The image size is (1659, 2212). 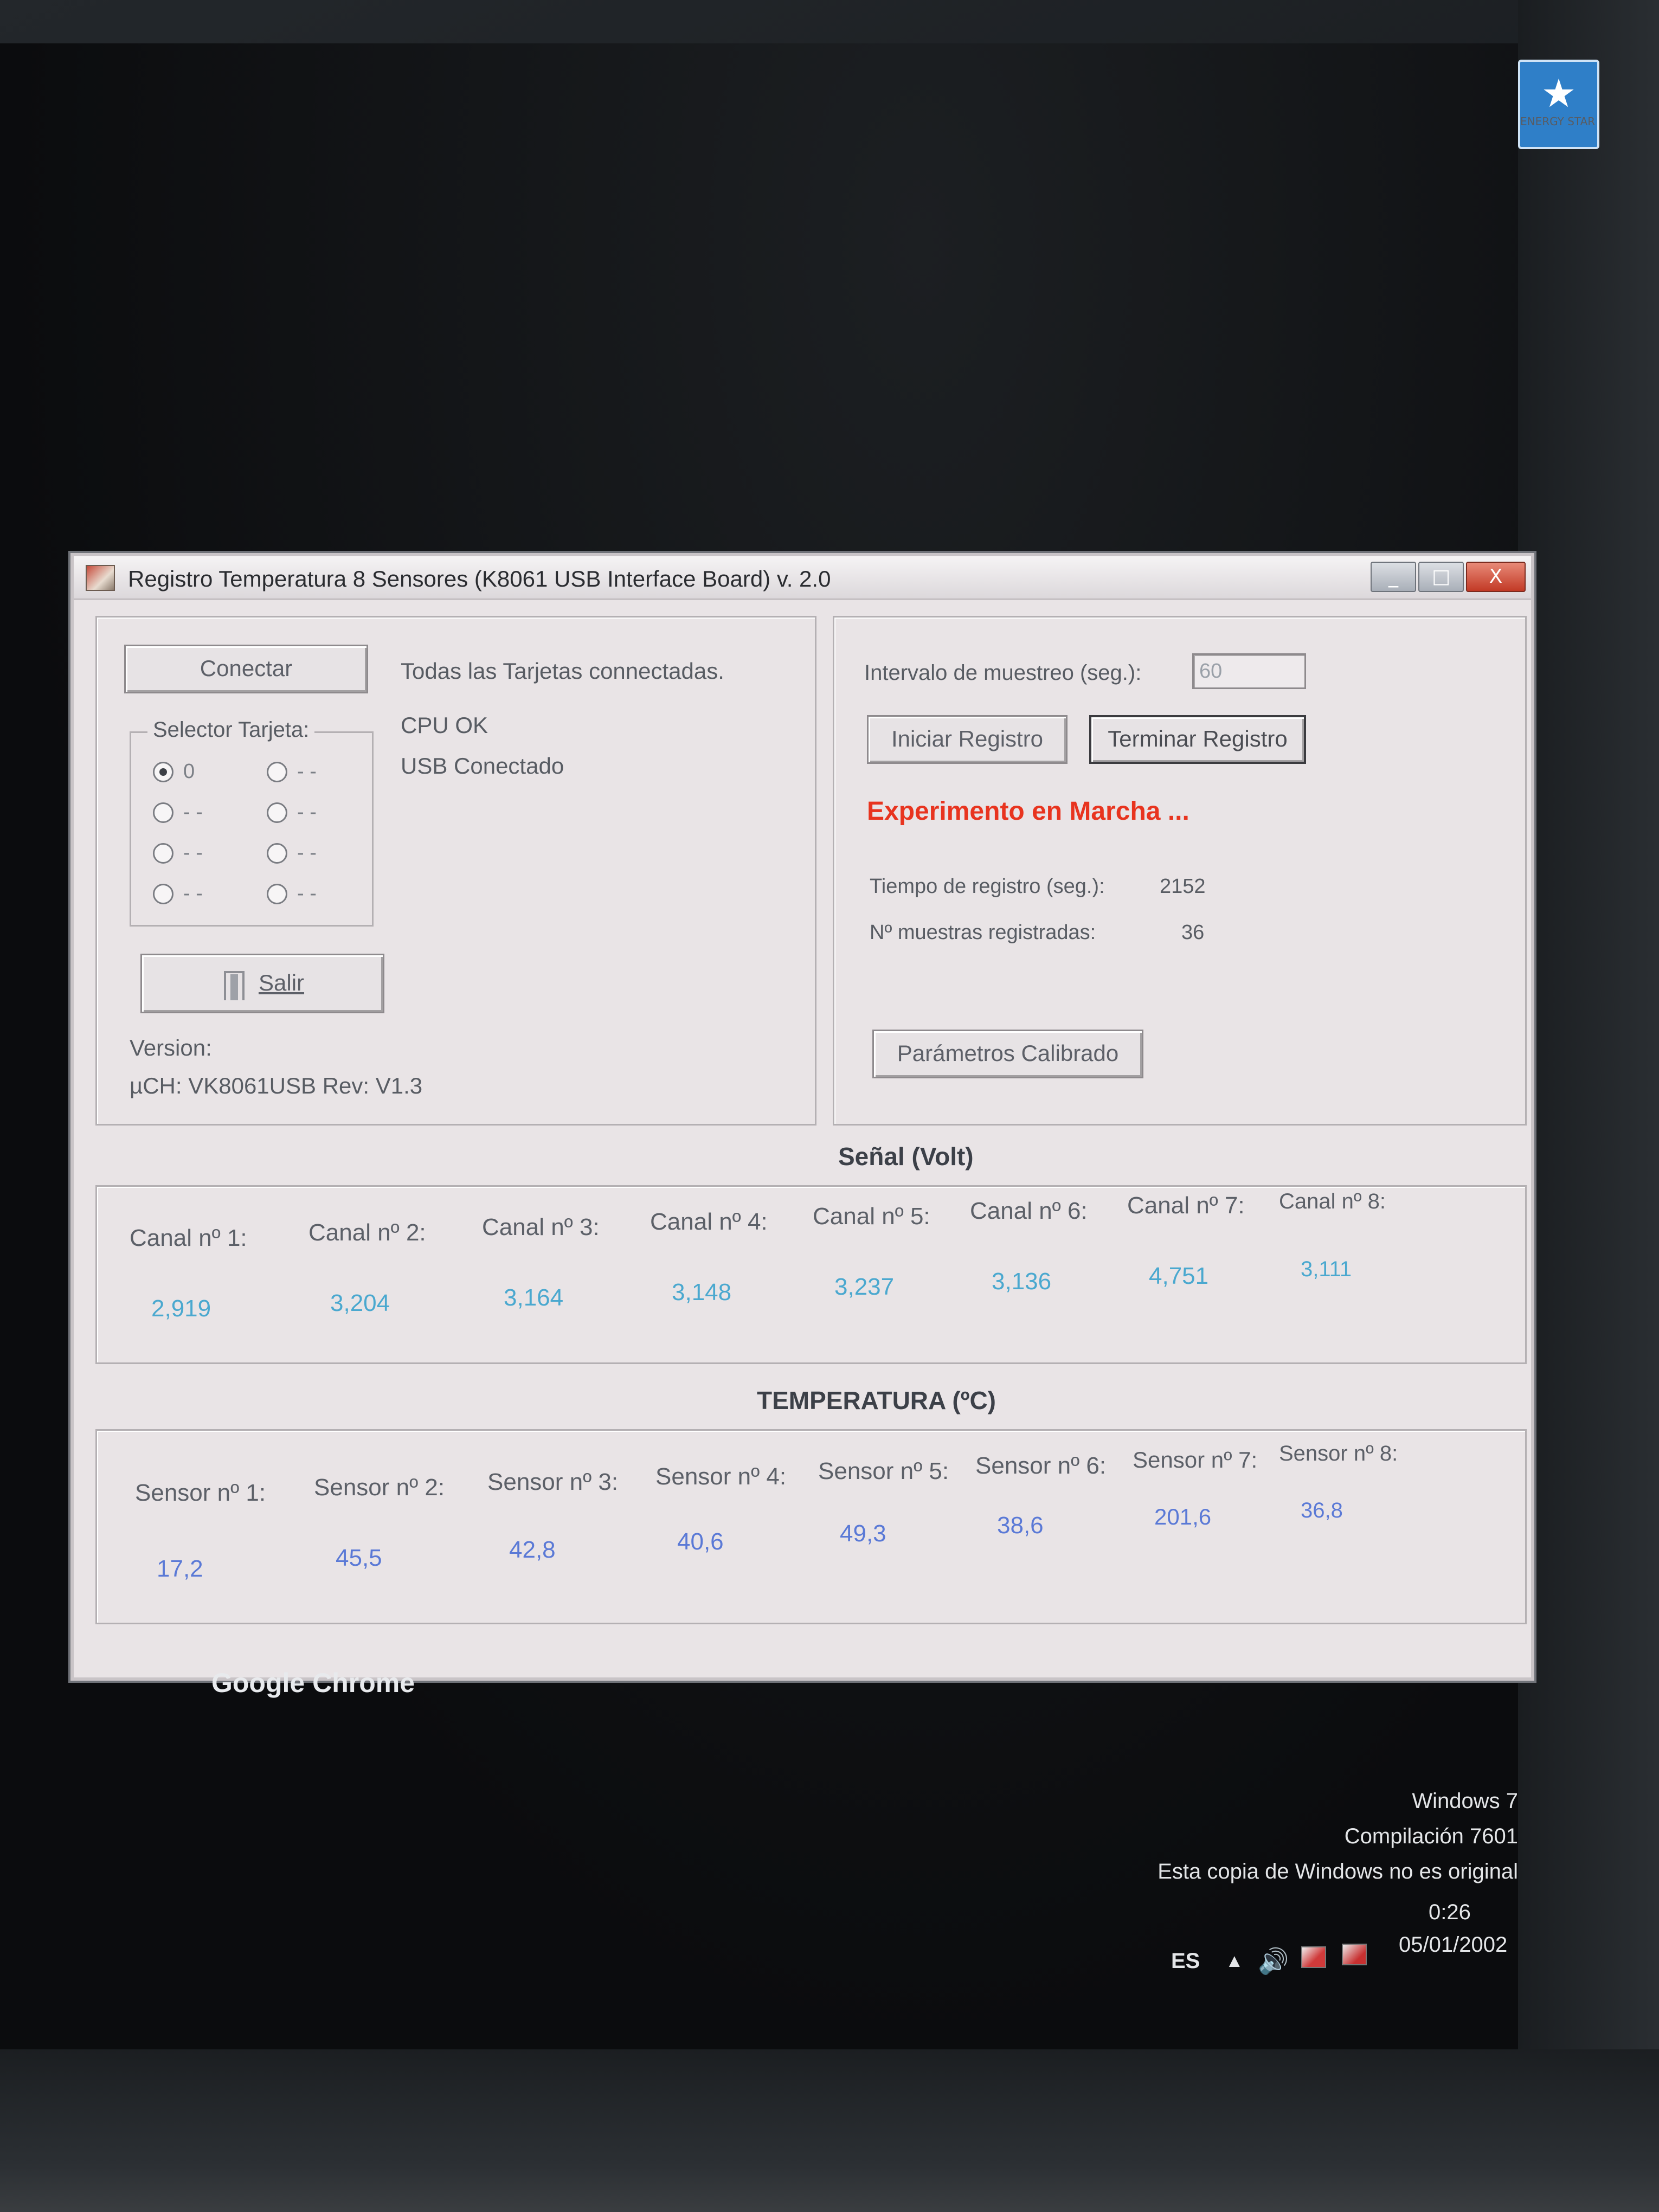 I want to click on sensor-value: 42,8, so click(x=532, y=1549).